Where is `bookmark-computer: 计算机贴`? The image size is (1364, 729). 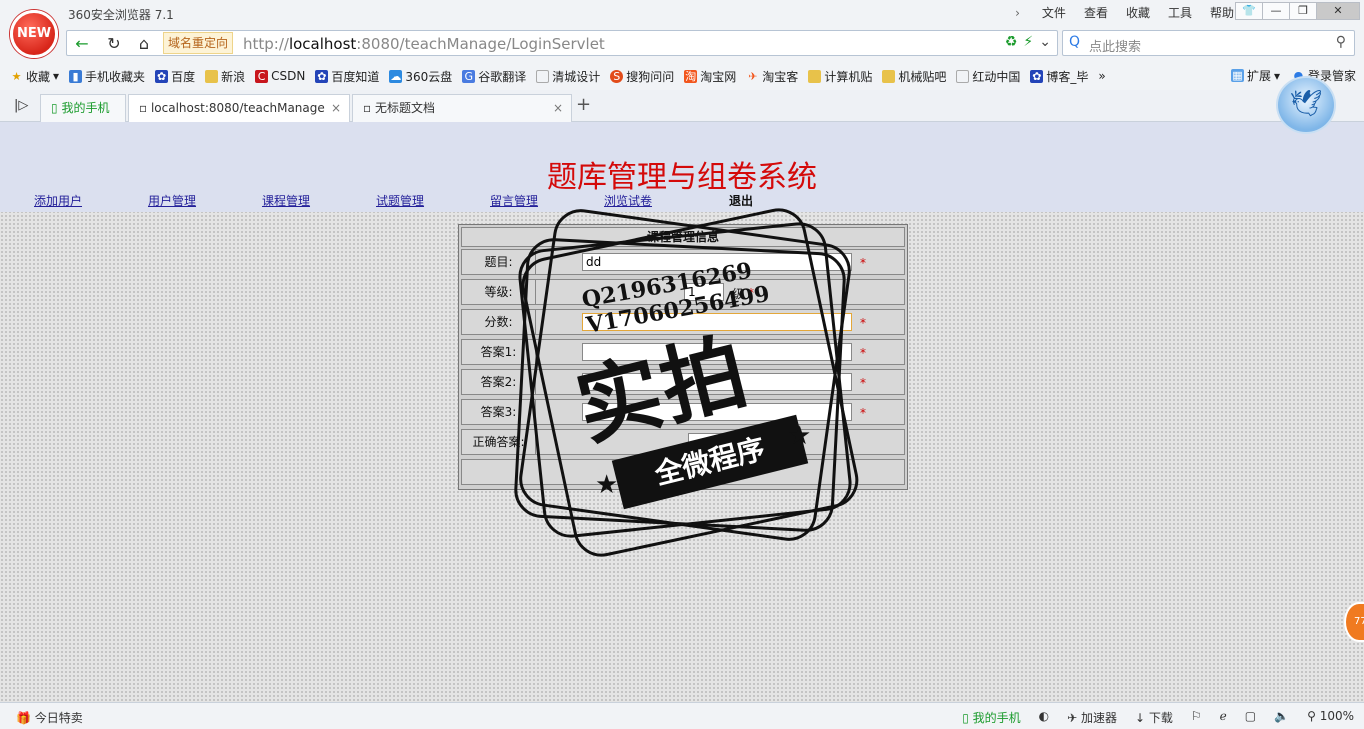
bookmark-computer: 计算机贴 is located at coordinates (840, 76).